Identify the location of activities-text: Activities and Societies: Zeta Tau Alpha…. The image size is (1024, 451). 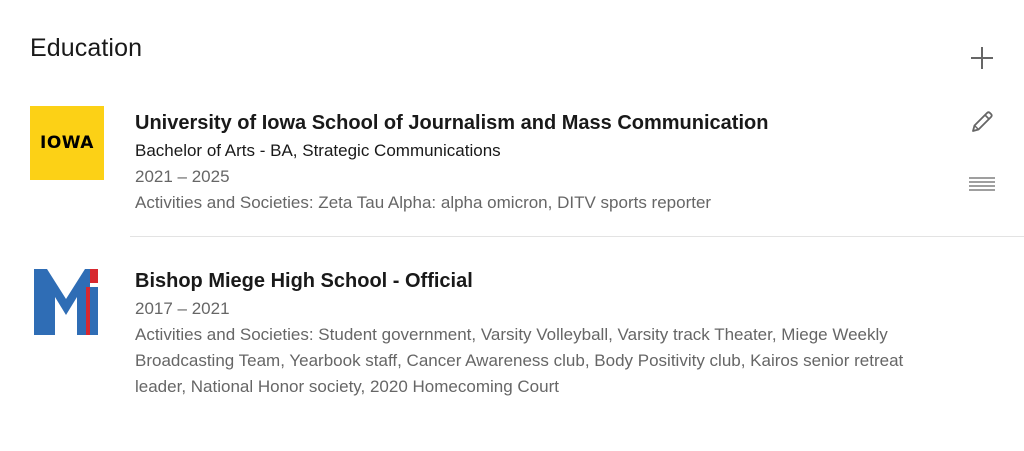
(423, 202).